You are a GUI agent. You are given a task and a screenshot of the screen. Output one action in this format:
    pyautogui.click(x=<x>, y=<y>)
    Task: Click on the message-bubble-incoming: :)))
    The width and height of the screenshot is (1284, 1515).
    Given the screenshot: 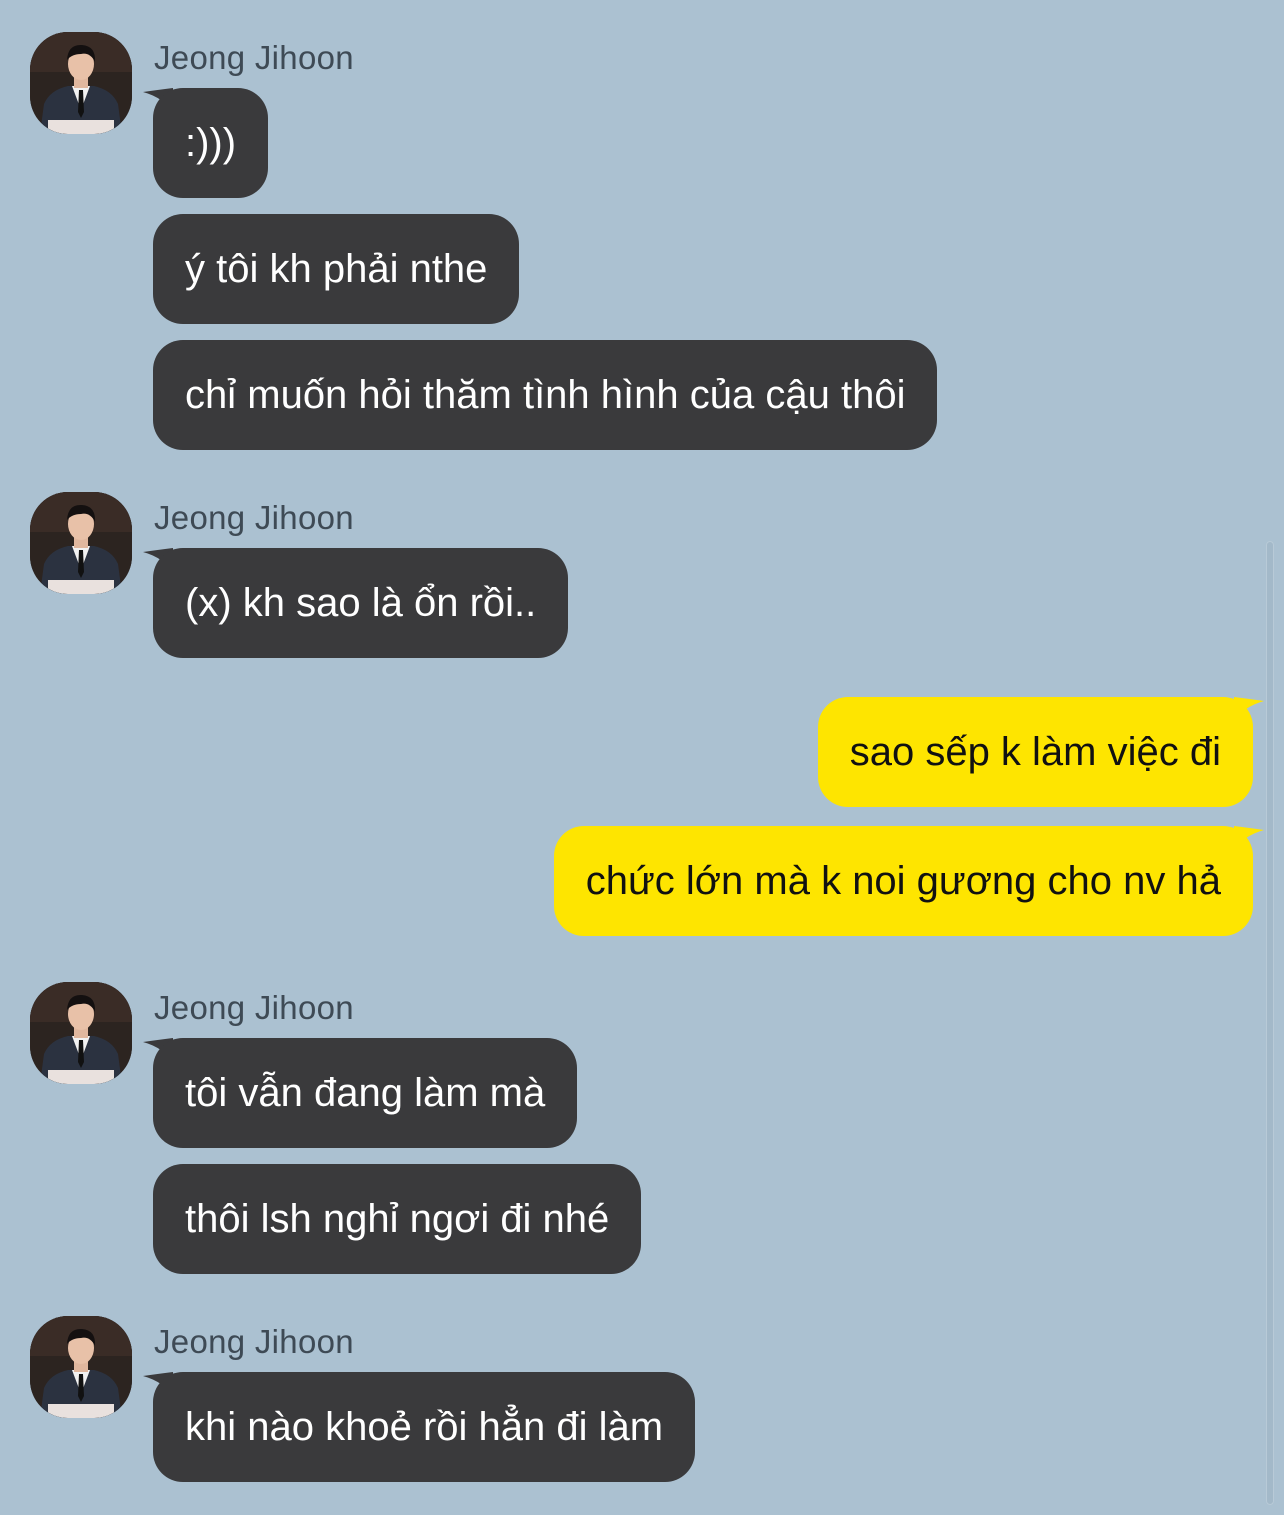 What is the action you would take?
    pyautogui.click(x=211, y=143)
    